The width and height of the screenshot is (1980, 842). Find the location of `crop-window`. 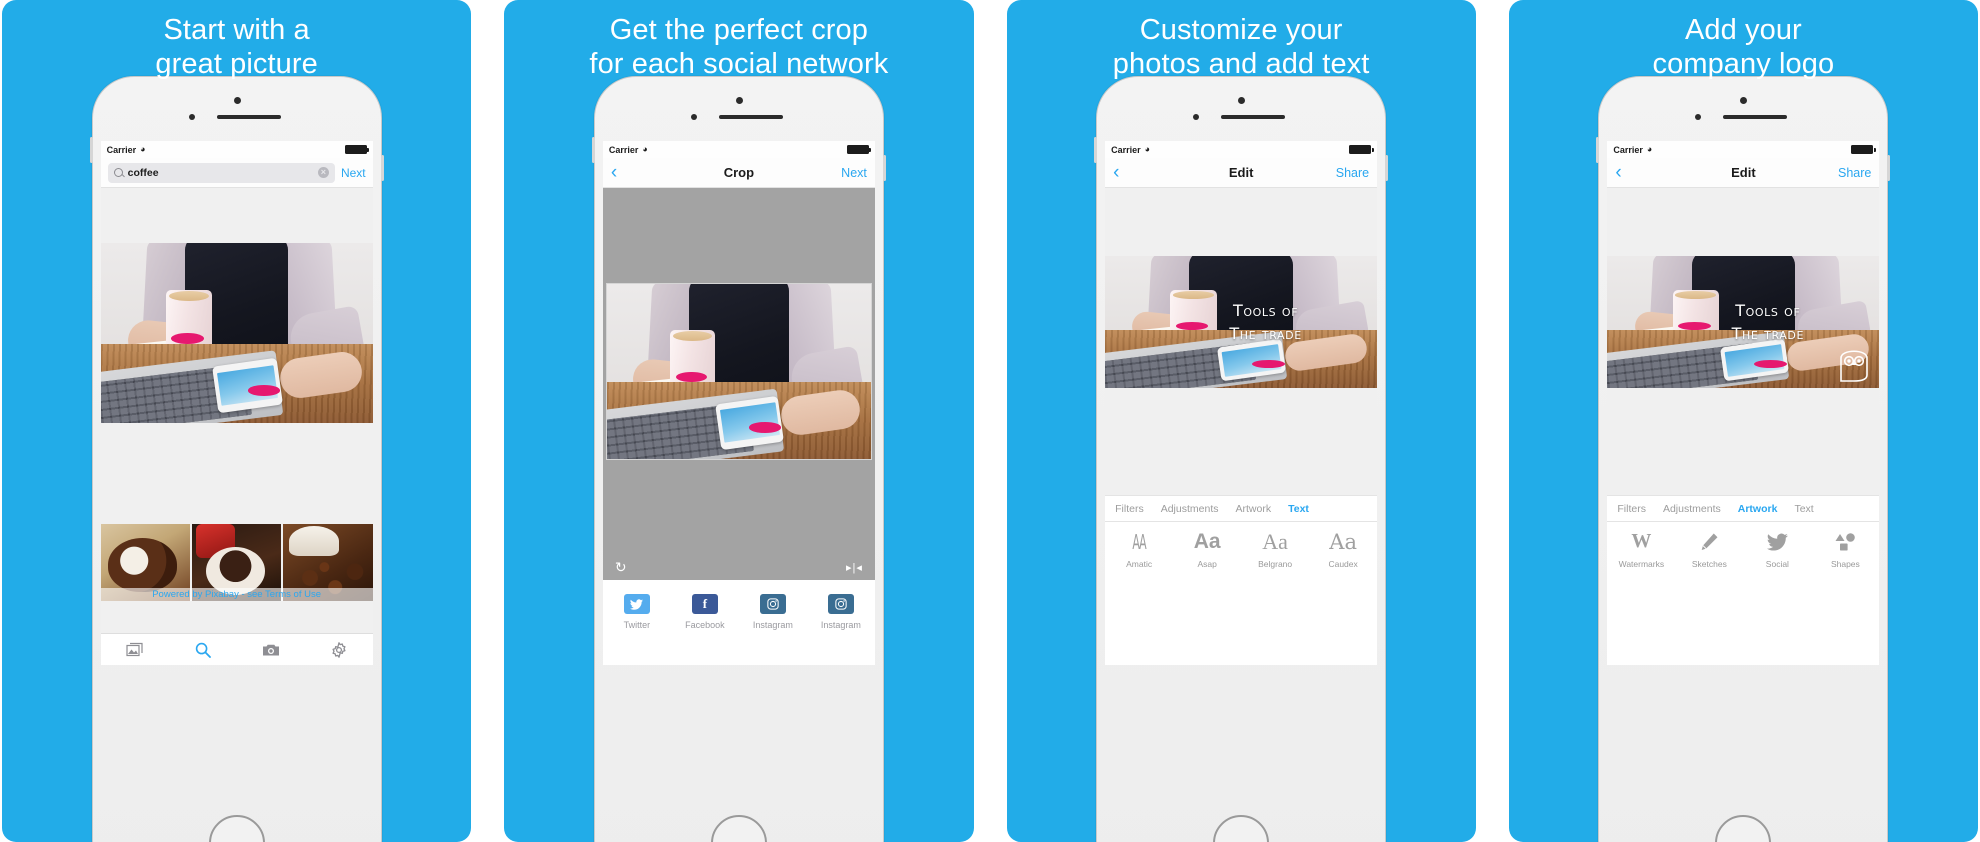

crop-window is located at coordinates (738, 371).